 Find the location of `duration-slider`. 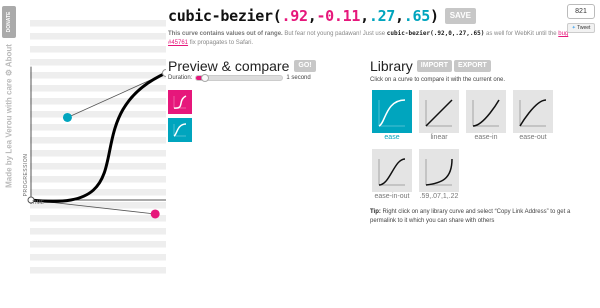

duration-slider is located at coordinates (239, 78).